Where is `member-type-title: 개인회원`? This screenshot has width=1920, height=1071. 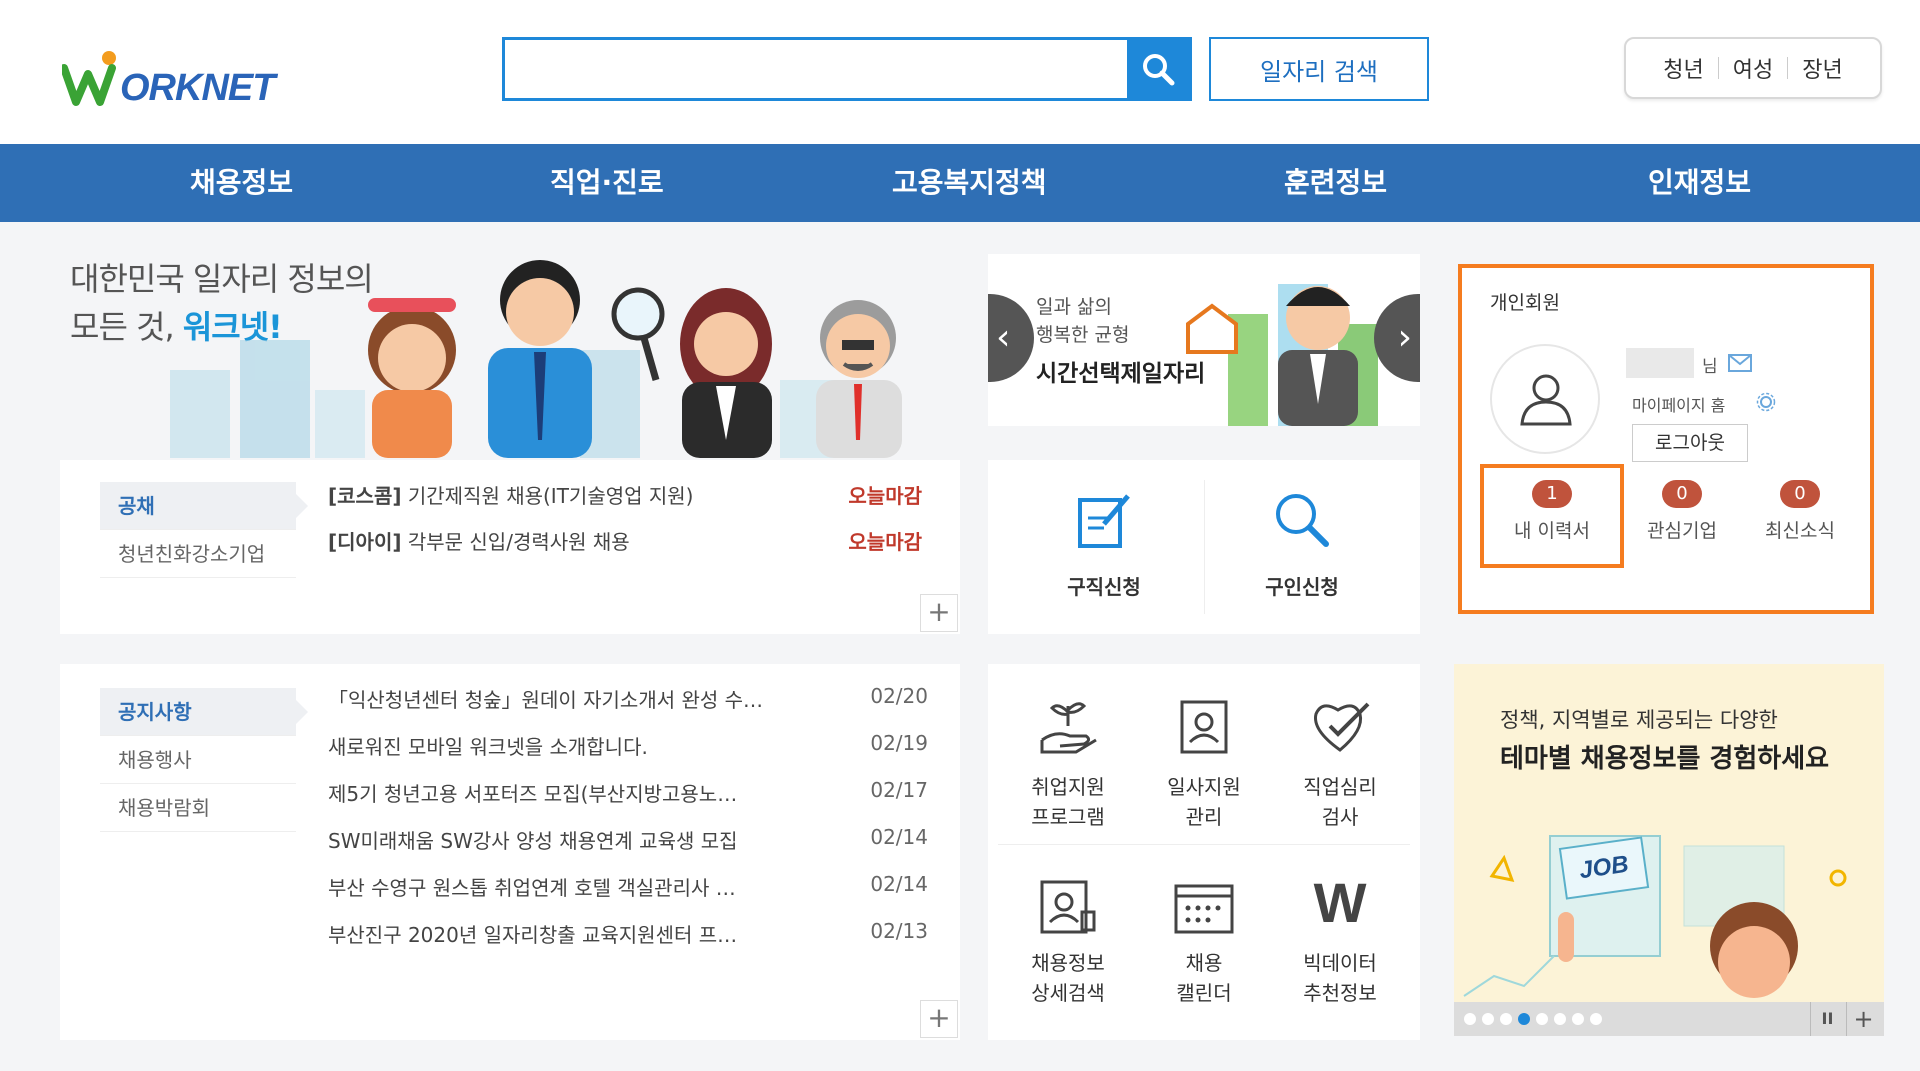 member-type-title: 개인회원 is located at coordinates (1525, 303).